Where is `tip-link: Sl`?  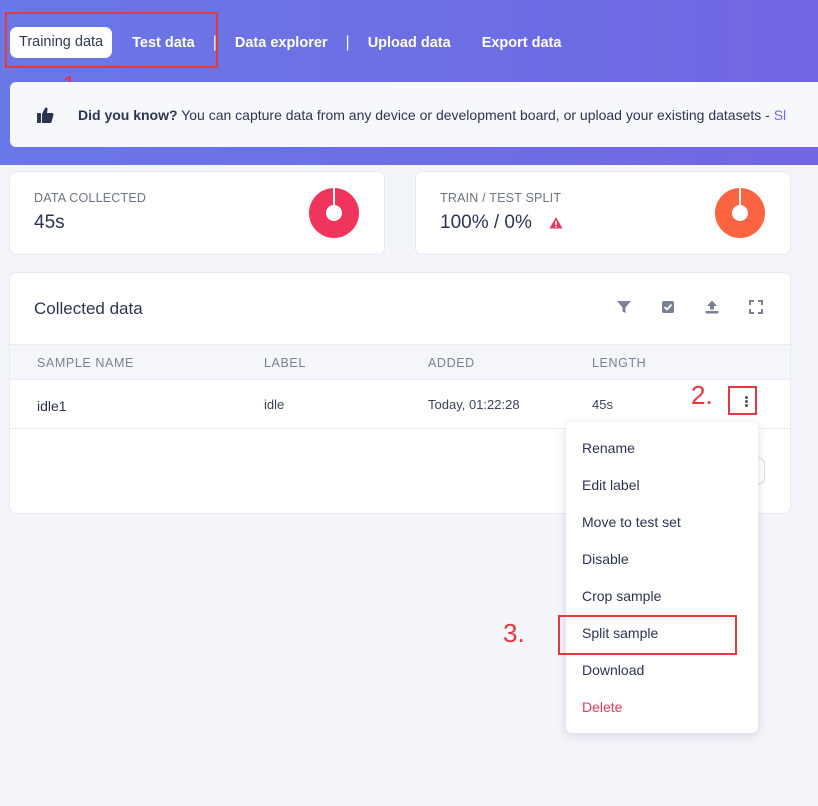
tip-link: Sl is located at coordinates (780, 115).